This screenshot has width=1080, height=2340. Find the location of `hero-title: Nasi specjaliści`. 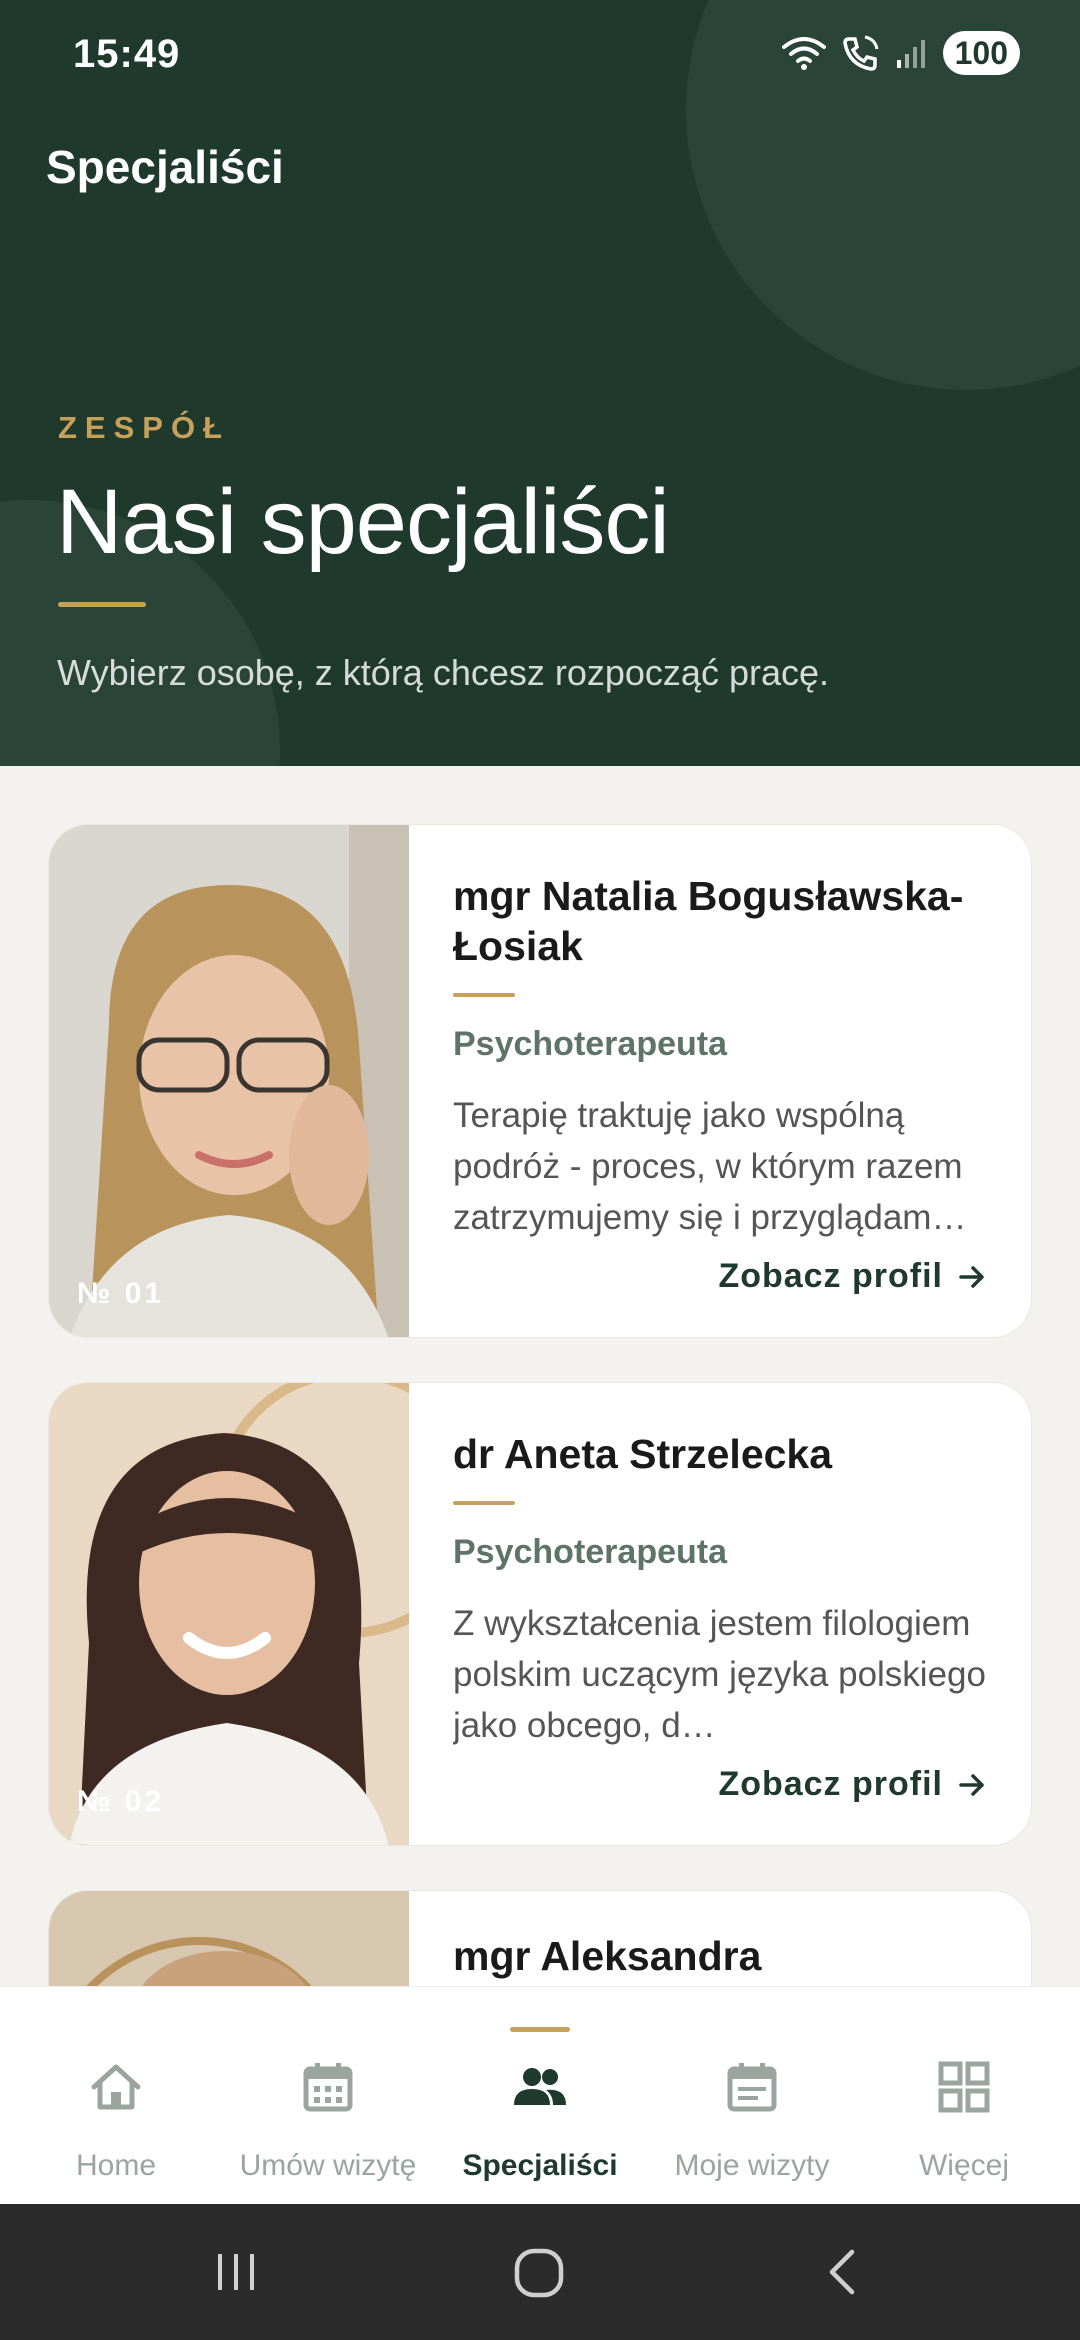

hero-title: Nasi specjaliści is located at coordinates (363, 522).